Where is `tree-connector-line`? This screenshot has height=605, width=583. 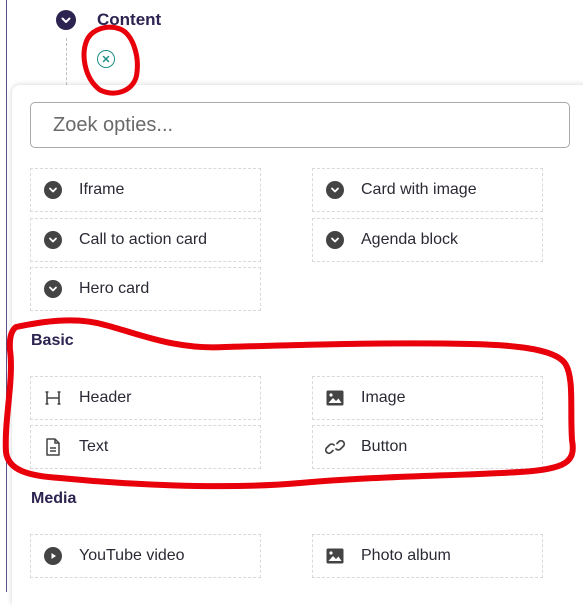
tree-connector-line is located at coordinates (66, 64).